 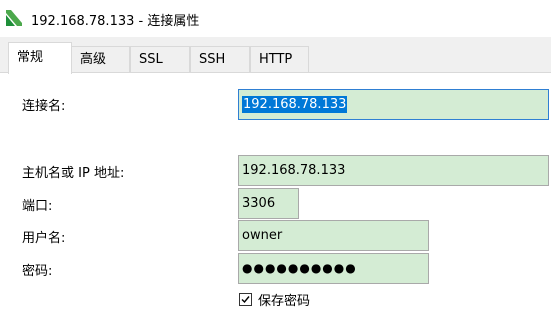 I want to click on tab-divider, so click(x=275, y=72).